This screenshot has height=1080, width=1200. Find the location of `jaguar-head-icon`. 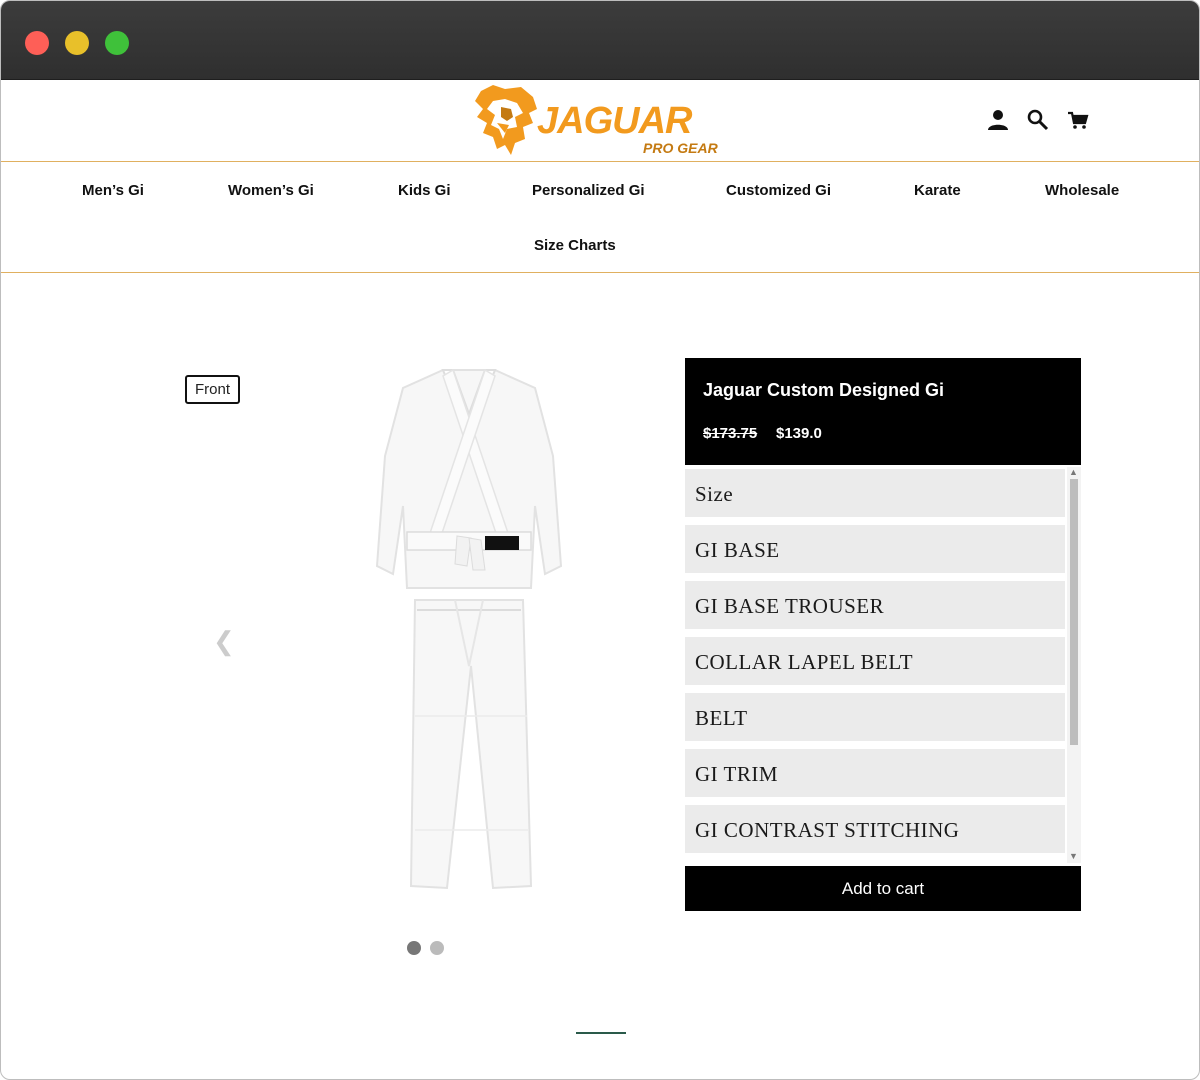

jaguar-head-icon is located at coordinates (506, 120).